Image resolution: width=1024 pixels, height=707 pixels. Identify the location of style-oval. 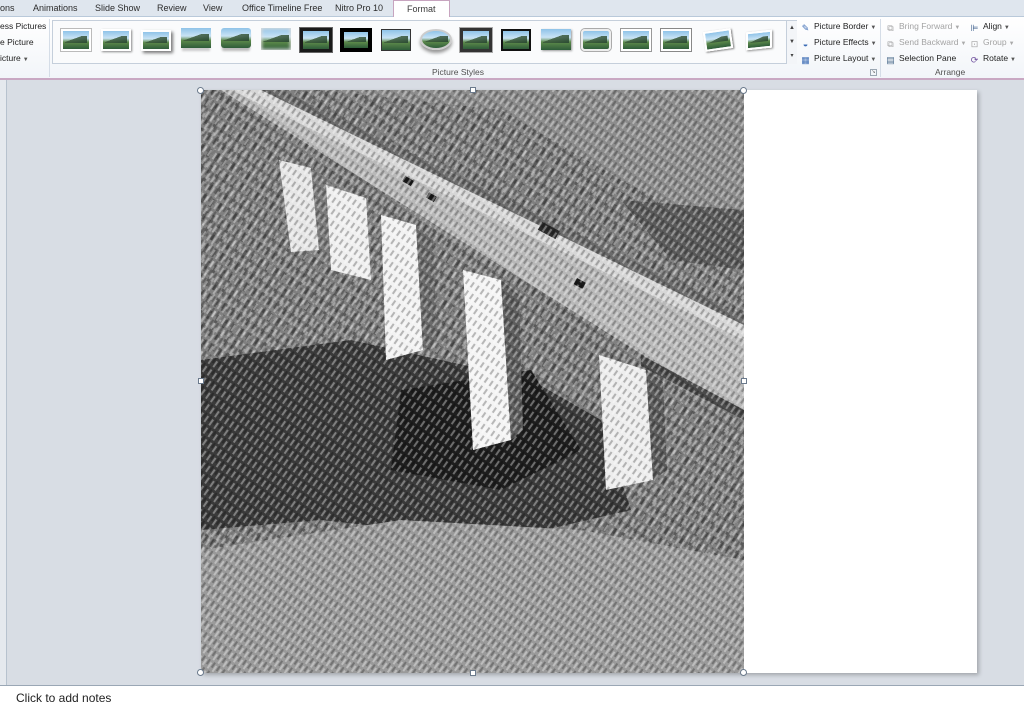
(436, 41).